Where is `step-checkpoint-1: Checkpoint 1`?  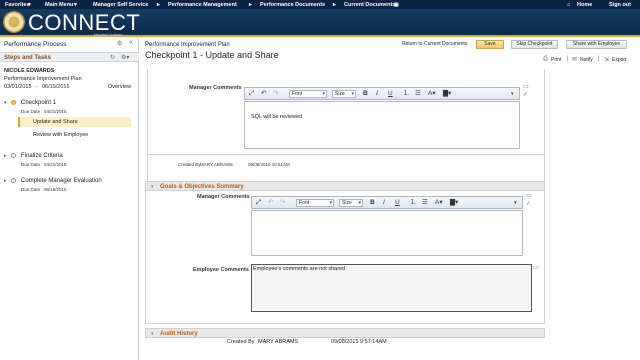
step-checkpoint-1: Checkpoint 1 is located at coordinates (38, 103).